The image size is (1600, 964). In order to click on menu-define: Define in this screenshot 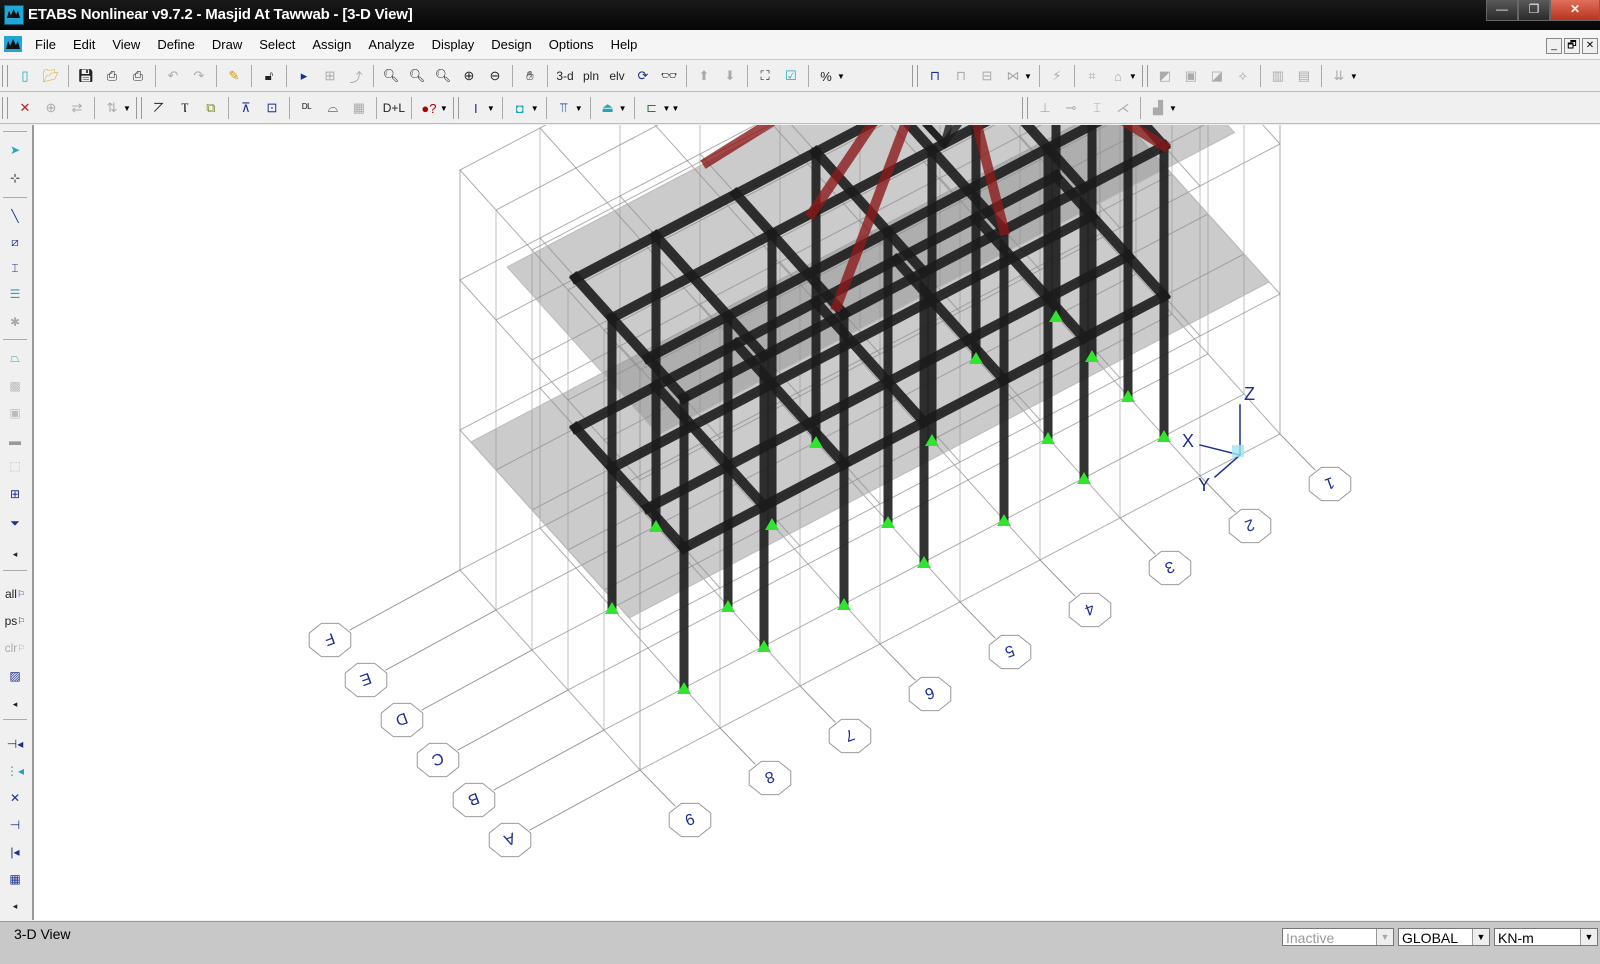, I will do `click(176, 44)`.